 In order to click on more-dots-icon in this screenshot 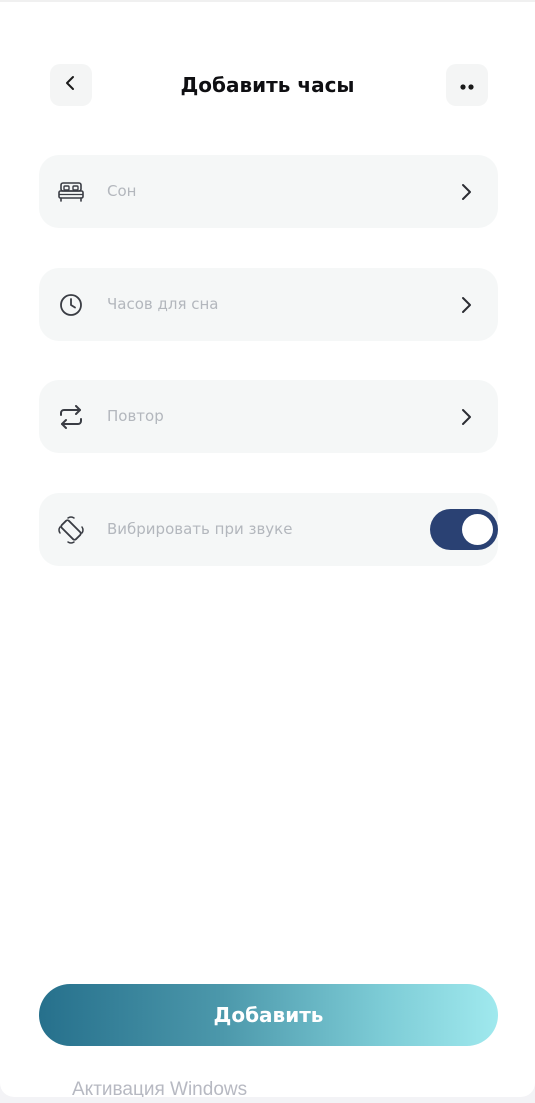, I will do `click(467, 85)`.